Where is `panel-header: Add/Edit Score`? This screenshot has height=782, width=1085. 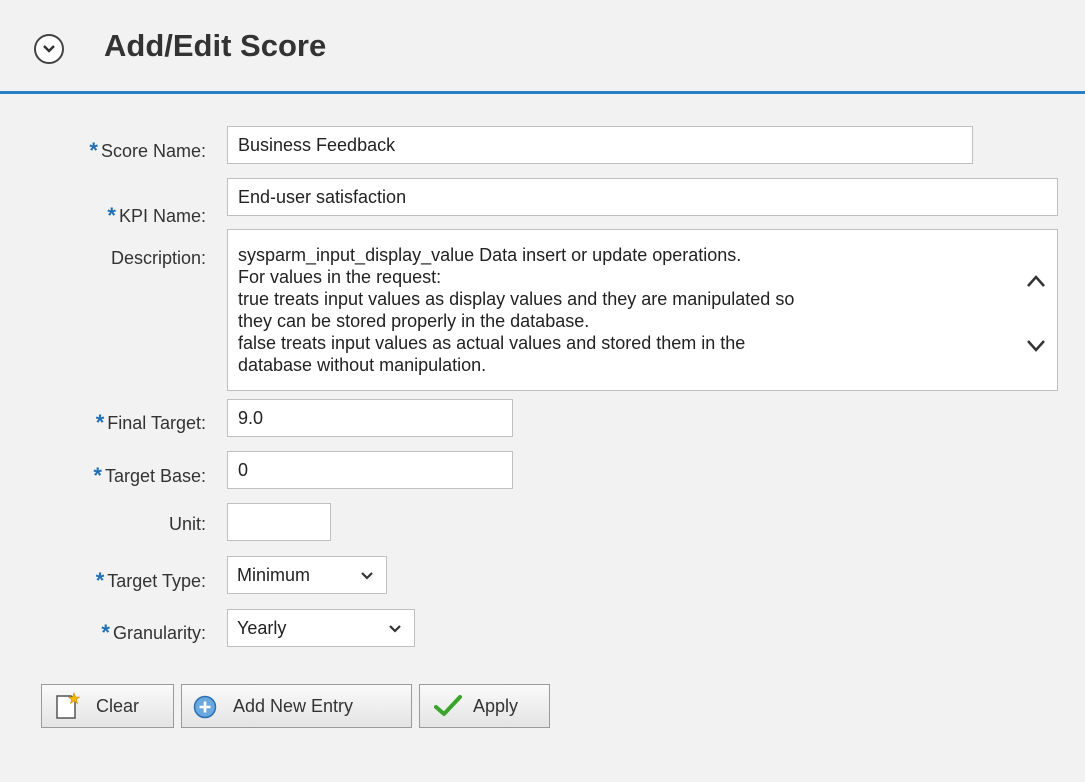 panel-header: Add/Edit Score is located at coordinates (542, 47).